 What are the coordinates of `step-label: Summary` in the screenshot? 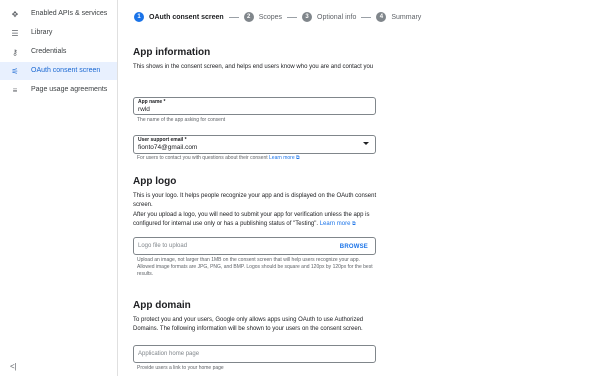 It's located at (406, 17).